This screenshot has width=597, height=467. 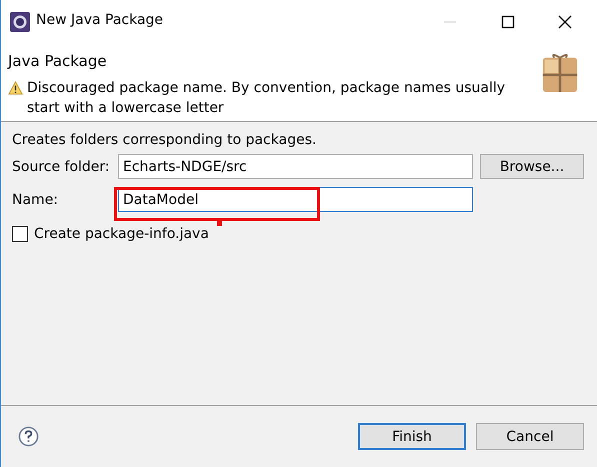 I want to click on text-field: DataModel, so click(x=295, y=199).